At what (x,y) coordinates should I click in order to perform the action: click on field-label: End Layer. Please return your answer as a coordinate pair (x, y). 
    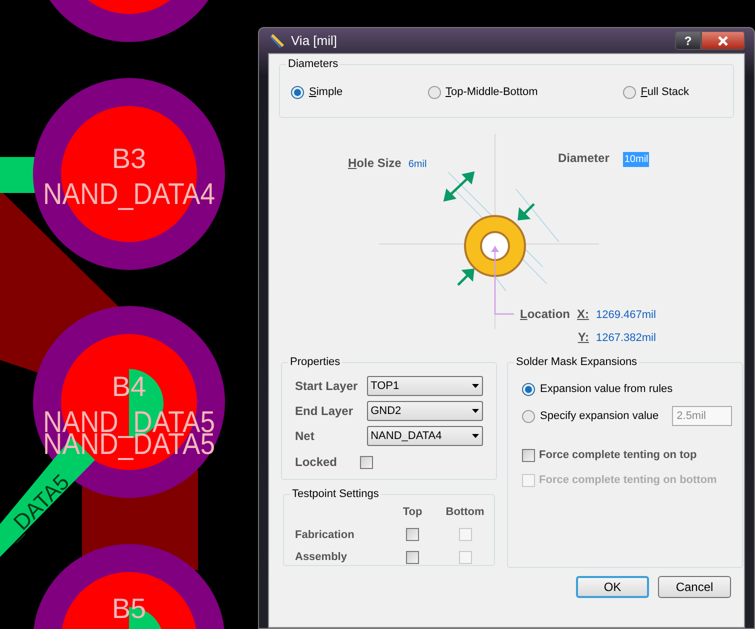
    Looking at the image, I should click on (324, 411).